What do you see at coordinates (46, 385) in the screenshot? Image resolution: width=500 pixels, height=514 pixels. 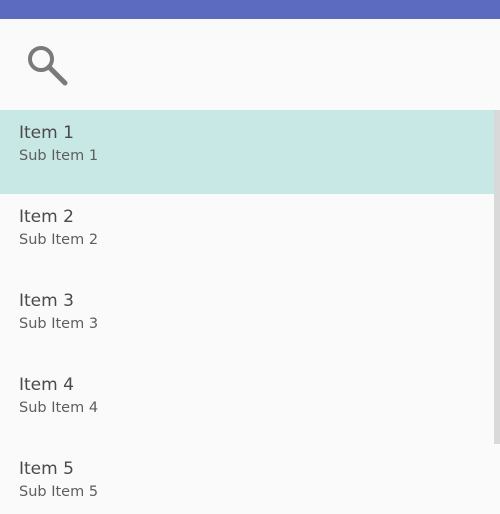 I see `list-item-title: Item 4` at bounding box center [46, 385].